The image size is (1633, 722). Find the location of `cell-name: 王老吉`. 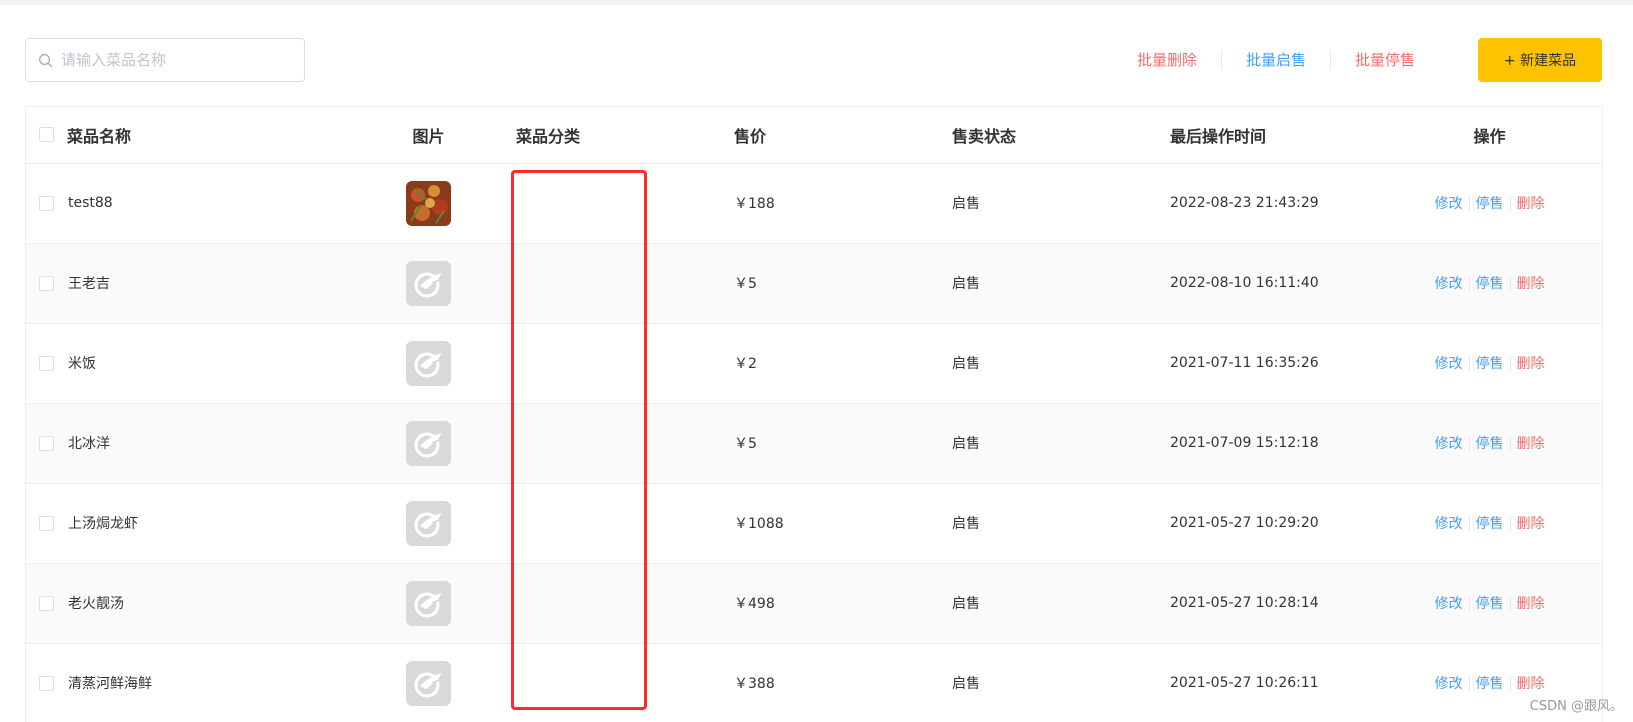

cell-name: 王老吉 is located at coordinates (191, 283).